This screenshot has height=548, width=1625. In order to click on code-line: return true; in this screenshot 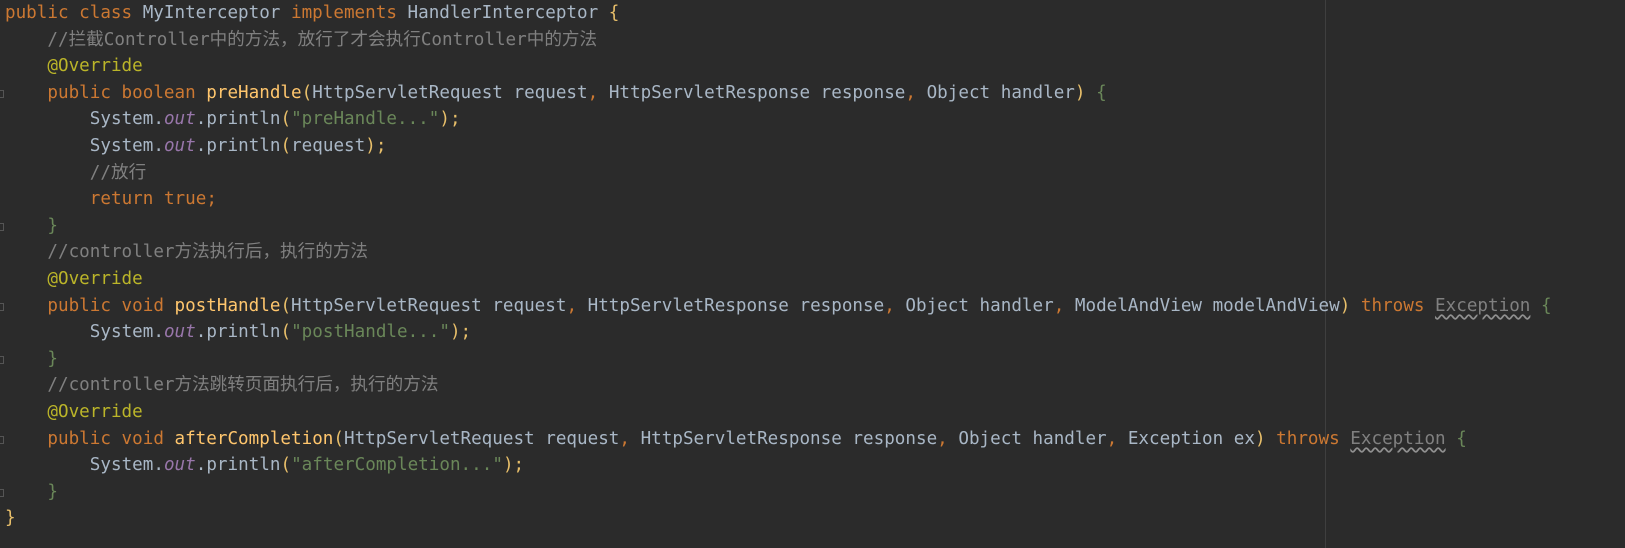, I will do `click(153, 199)`.